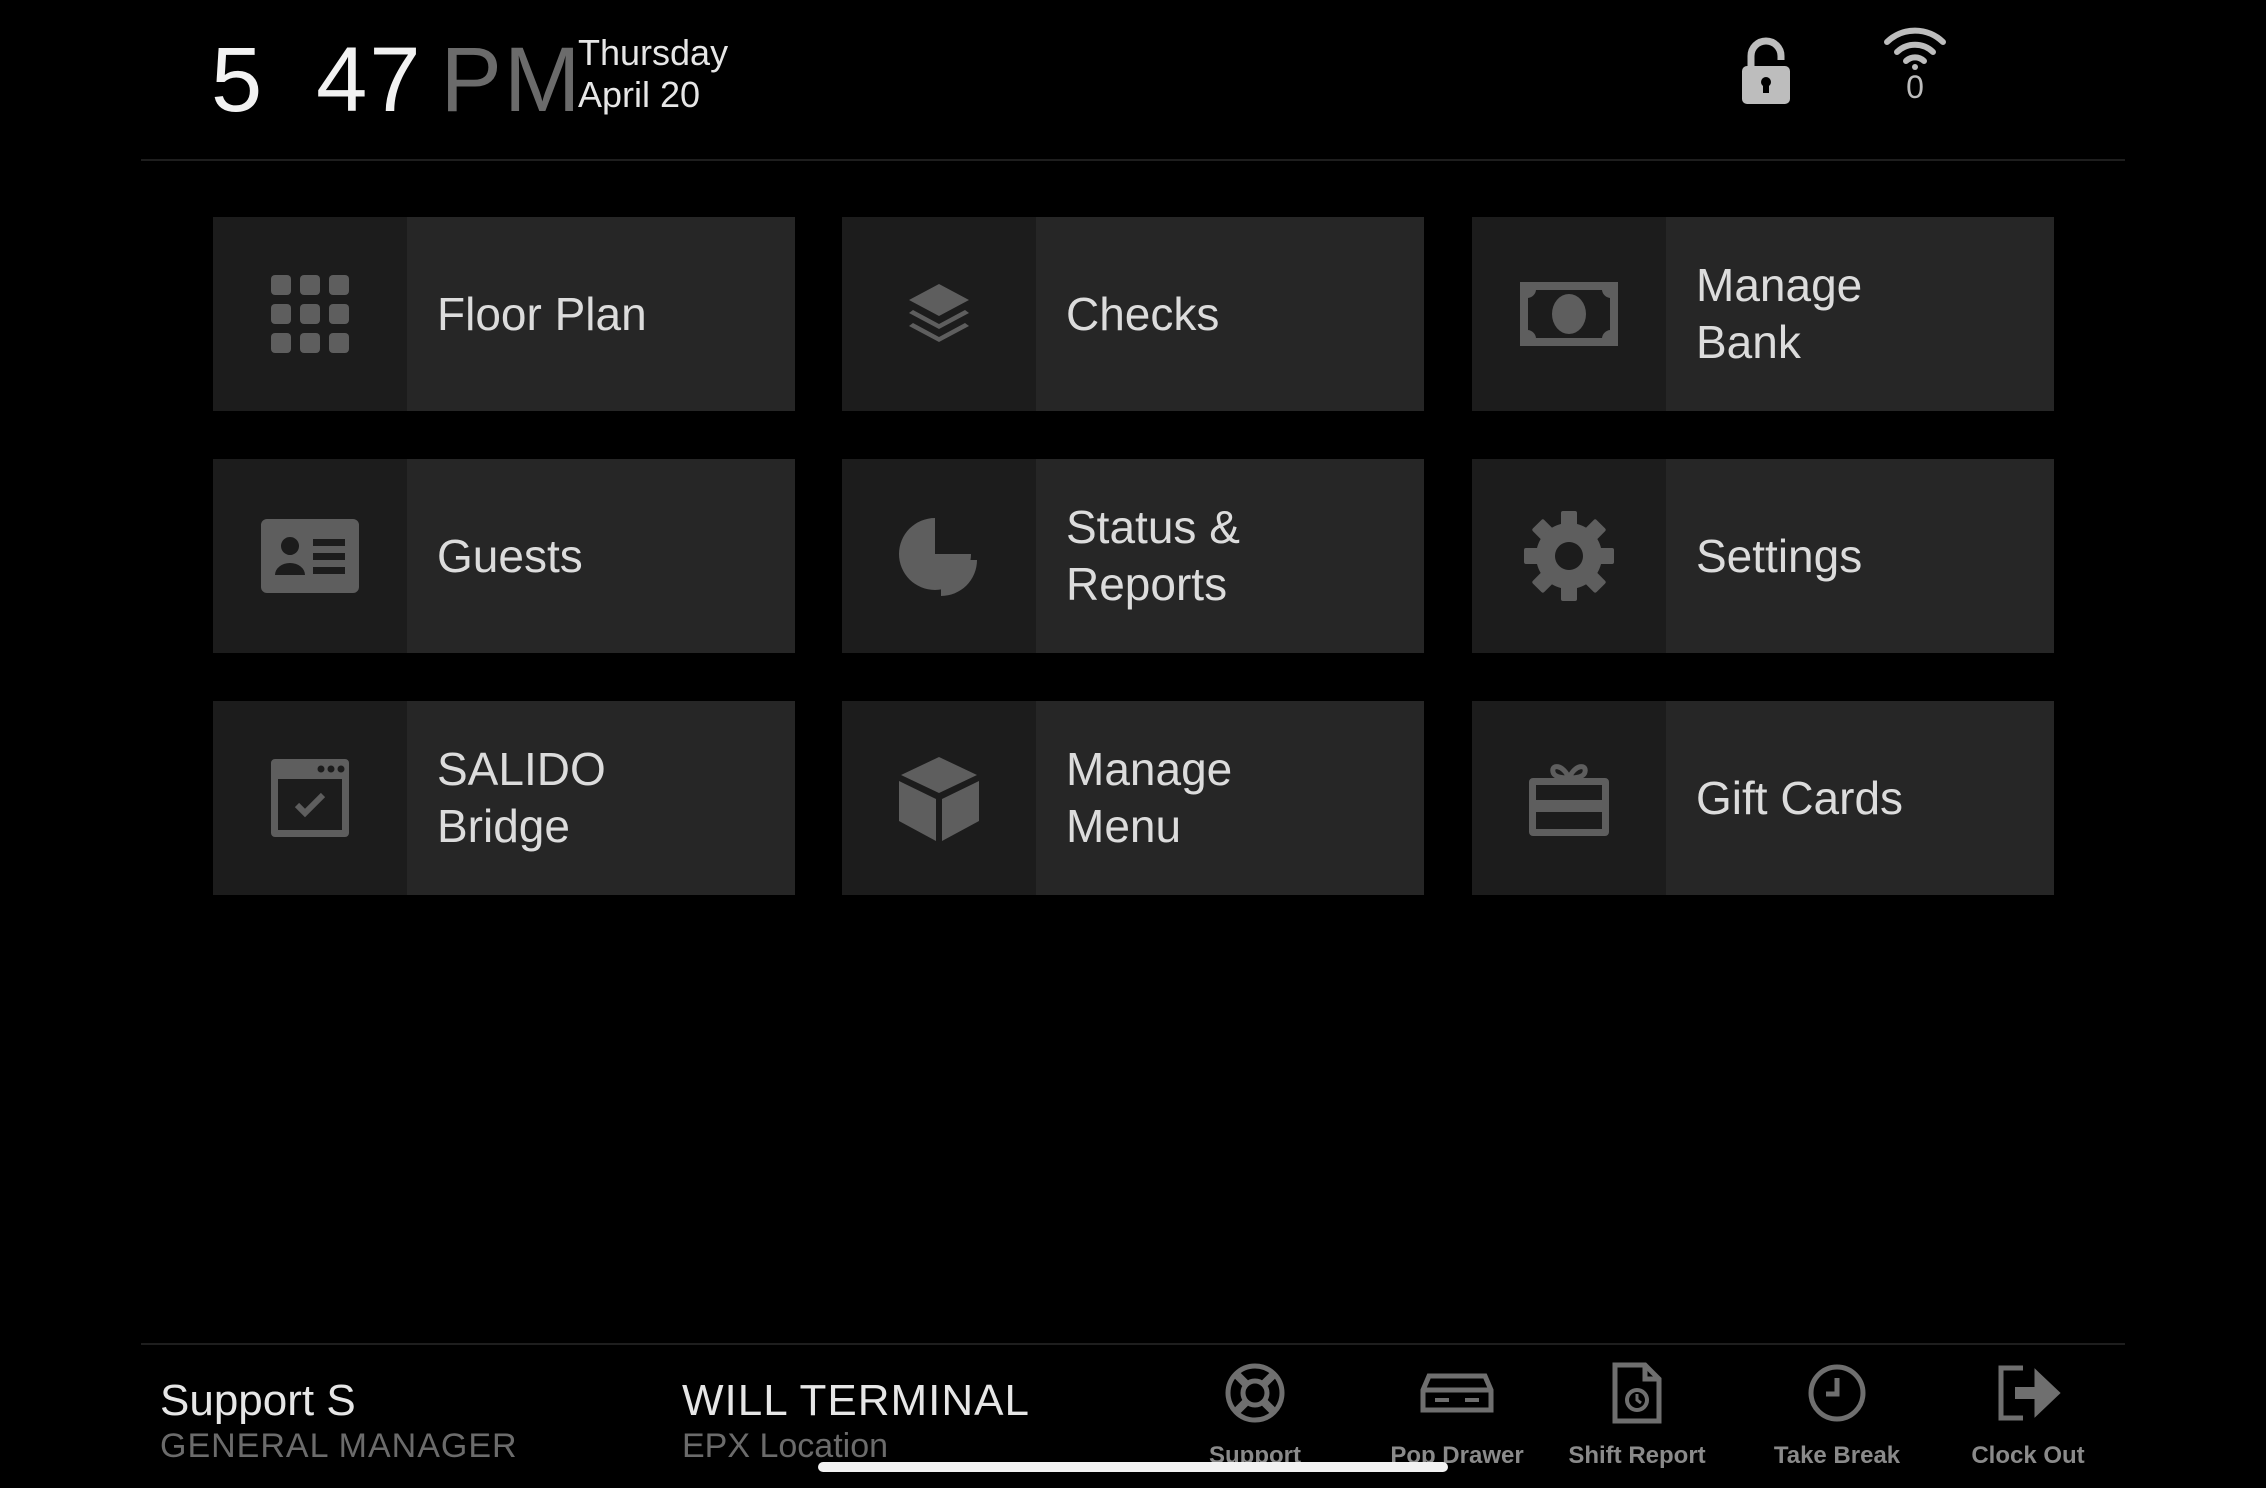  Describe the element at coordinates (1637, 1455) in the screenshot. I see `action-label: Shift Report` at that location.